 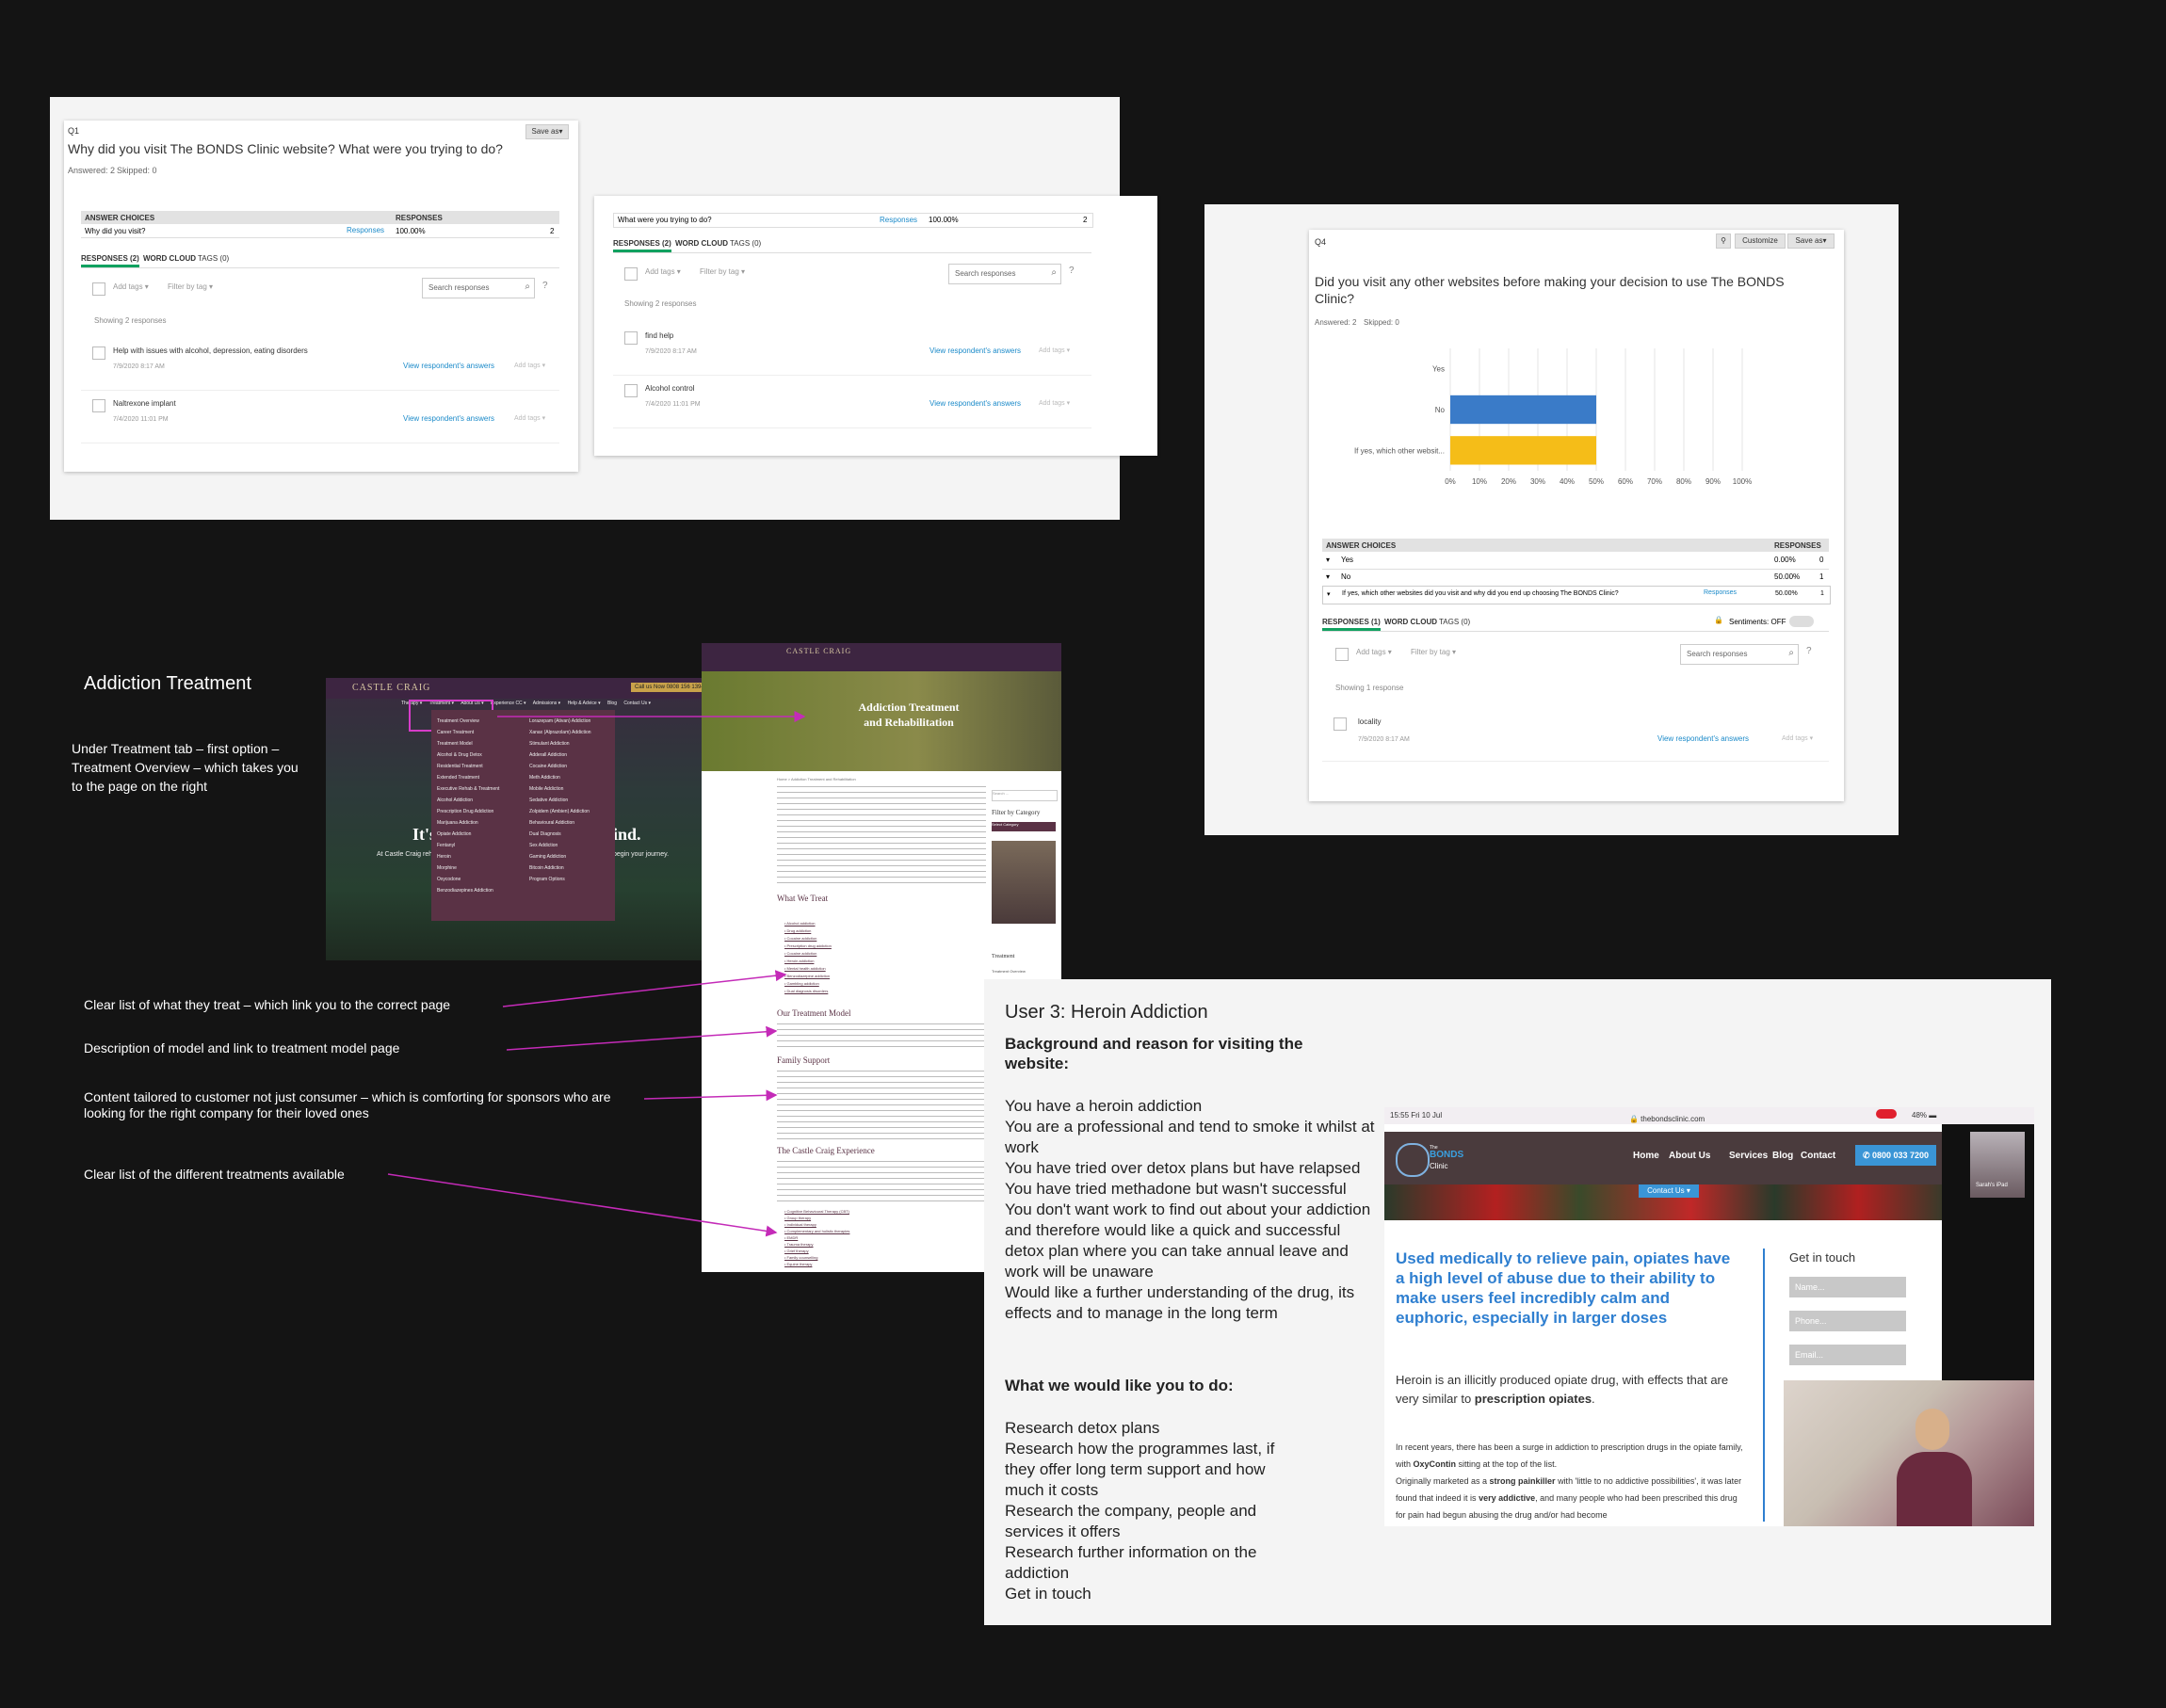 What do you see at coordinates (1782, 1156) in the screenshot?
I see `nav-blog: Blog` at bounding box center [1782, 1156].